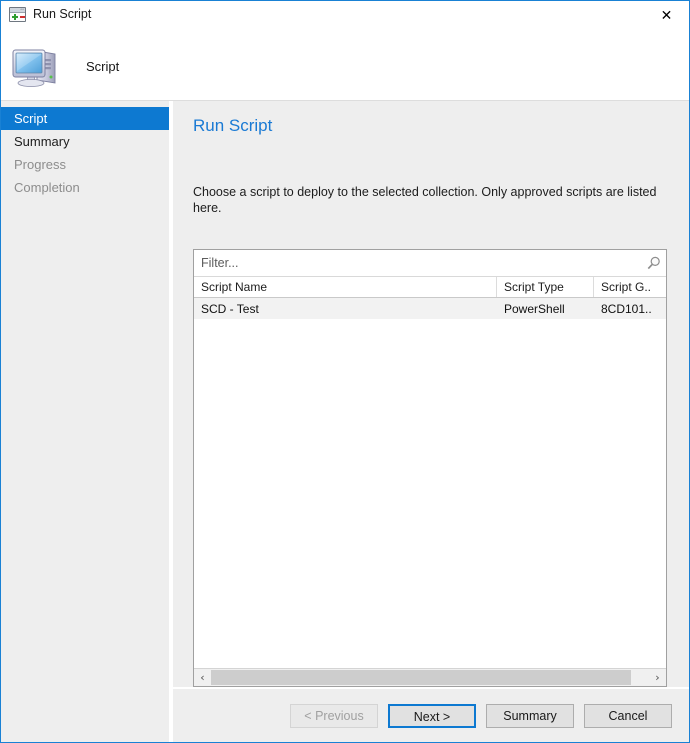 Image resolution: width=690 pixels, height=743 pixels. I want to click on summary-button: Summary, so click(530, 715).